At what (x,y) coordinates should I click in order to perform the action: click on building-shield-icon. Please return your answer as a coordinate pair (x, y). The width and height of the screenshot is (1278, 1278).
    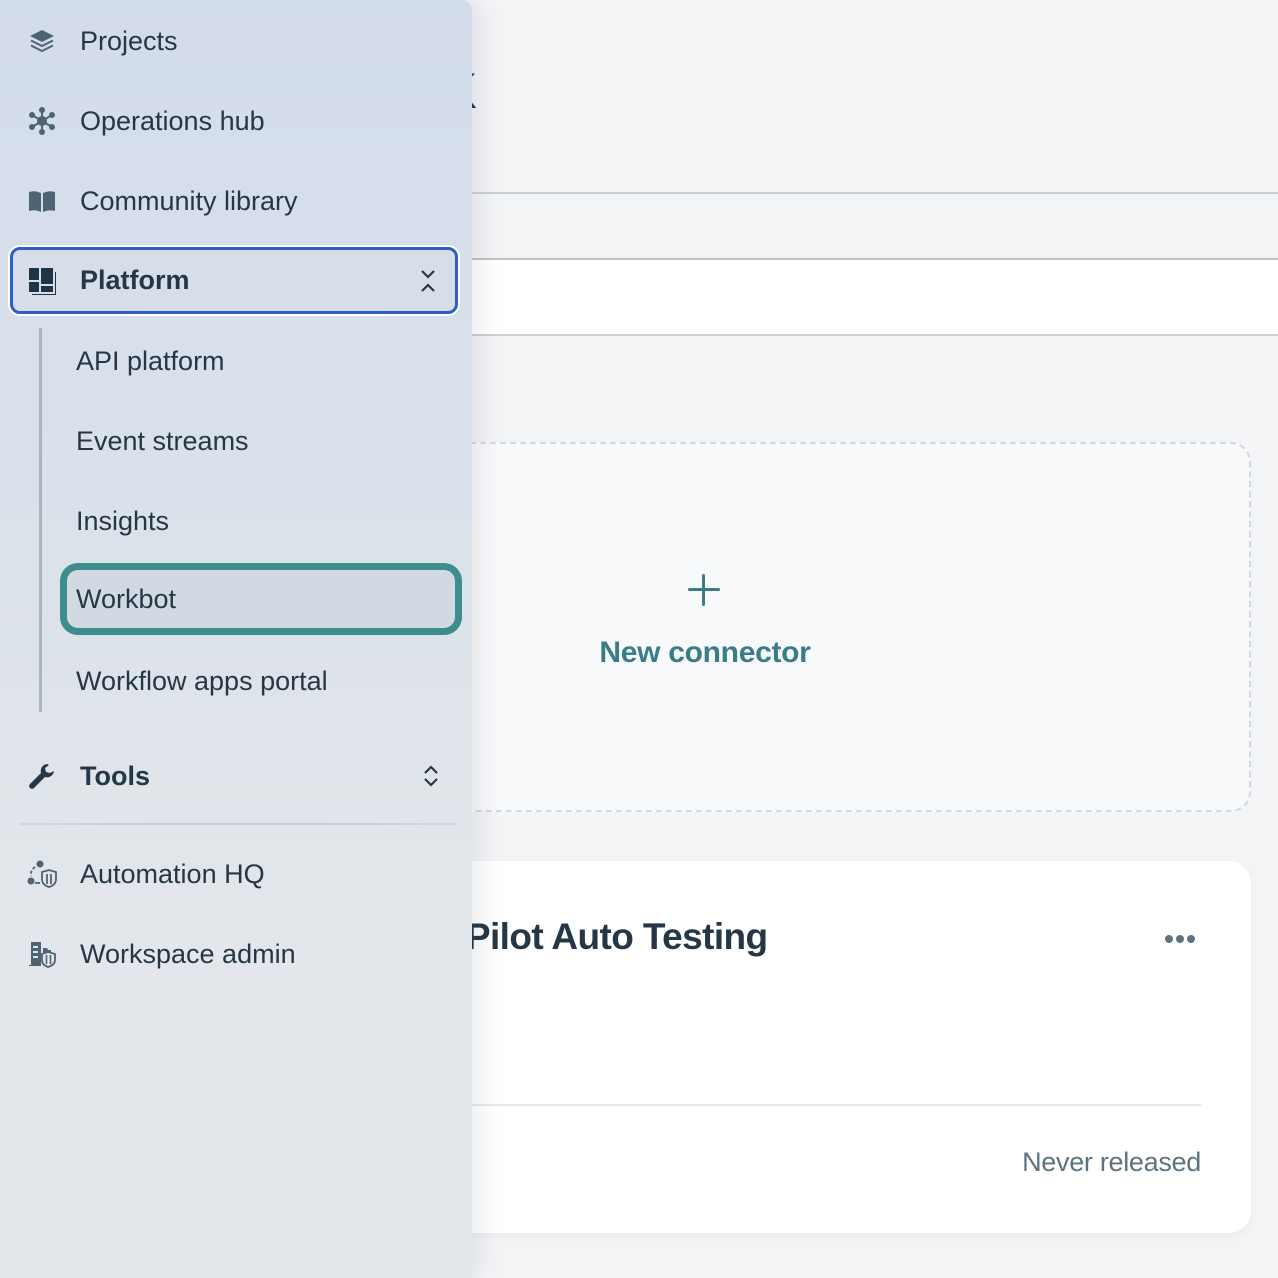
    Looking at the image, I should click on (42, 954).